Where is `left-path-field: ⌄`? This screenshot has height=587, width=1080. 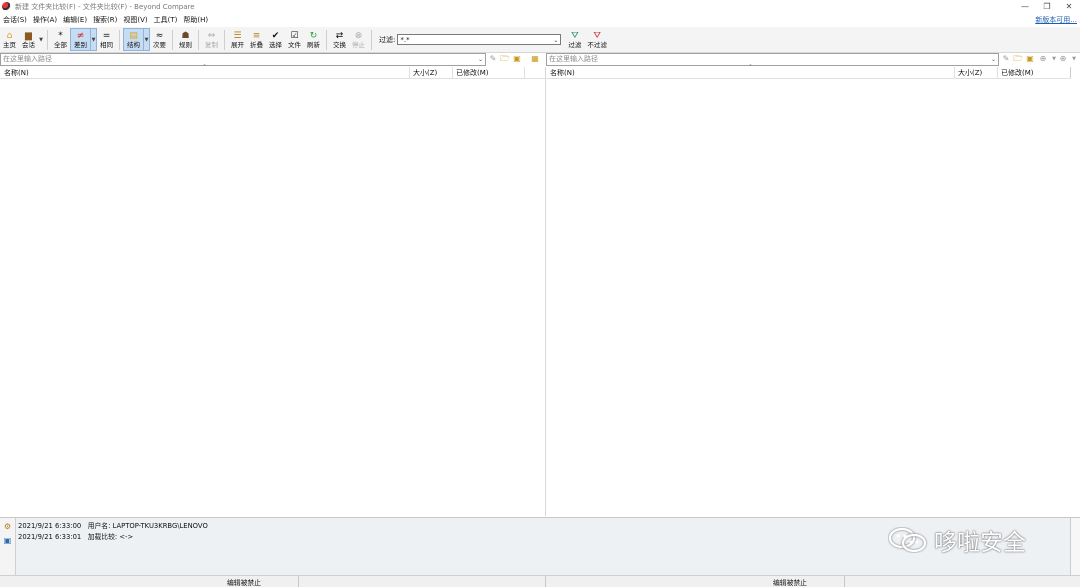 left-path-field: ⌄ is located at coordinates (243, 59).